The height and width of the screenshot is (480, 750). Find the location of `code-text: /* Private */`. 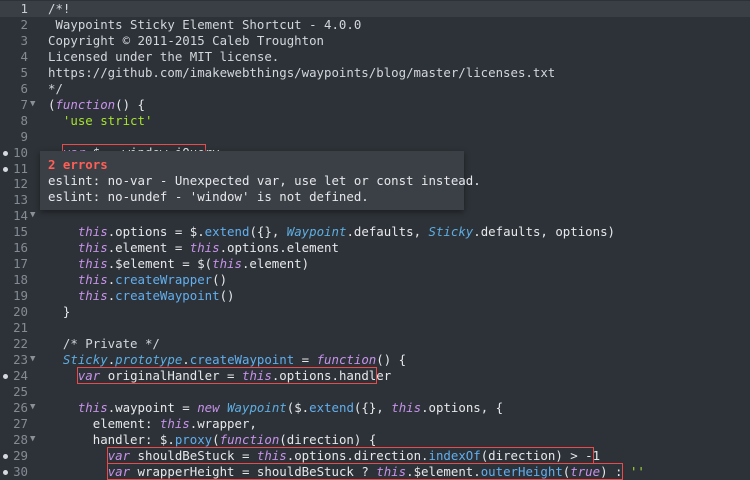

code-text: /* Private */ is located at coordinates (104, 343).